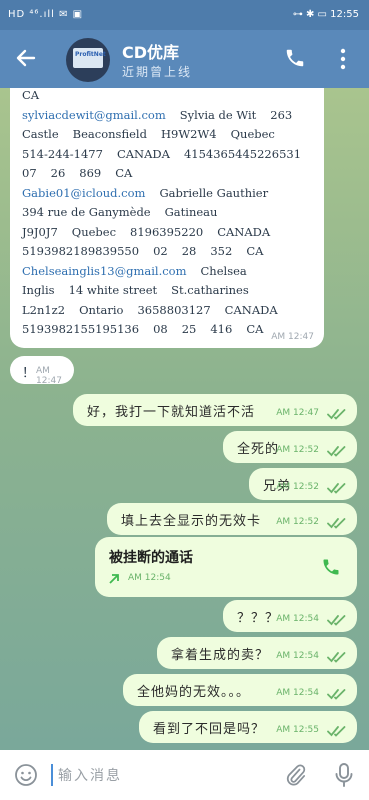  I want to click on message-line: 5193982155195136 08 25 416 CA, so click(161, 330).